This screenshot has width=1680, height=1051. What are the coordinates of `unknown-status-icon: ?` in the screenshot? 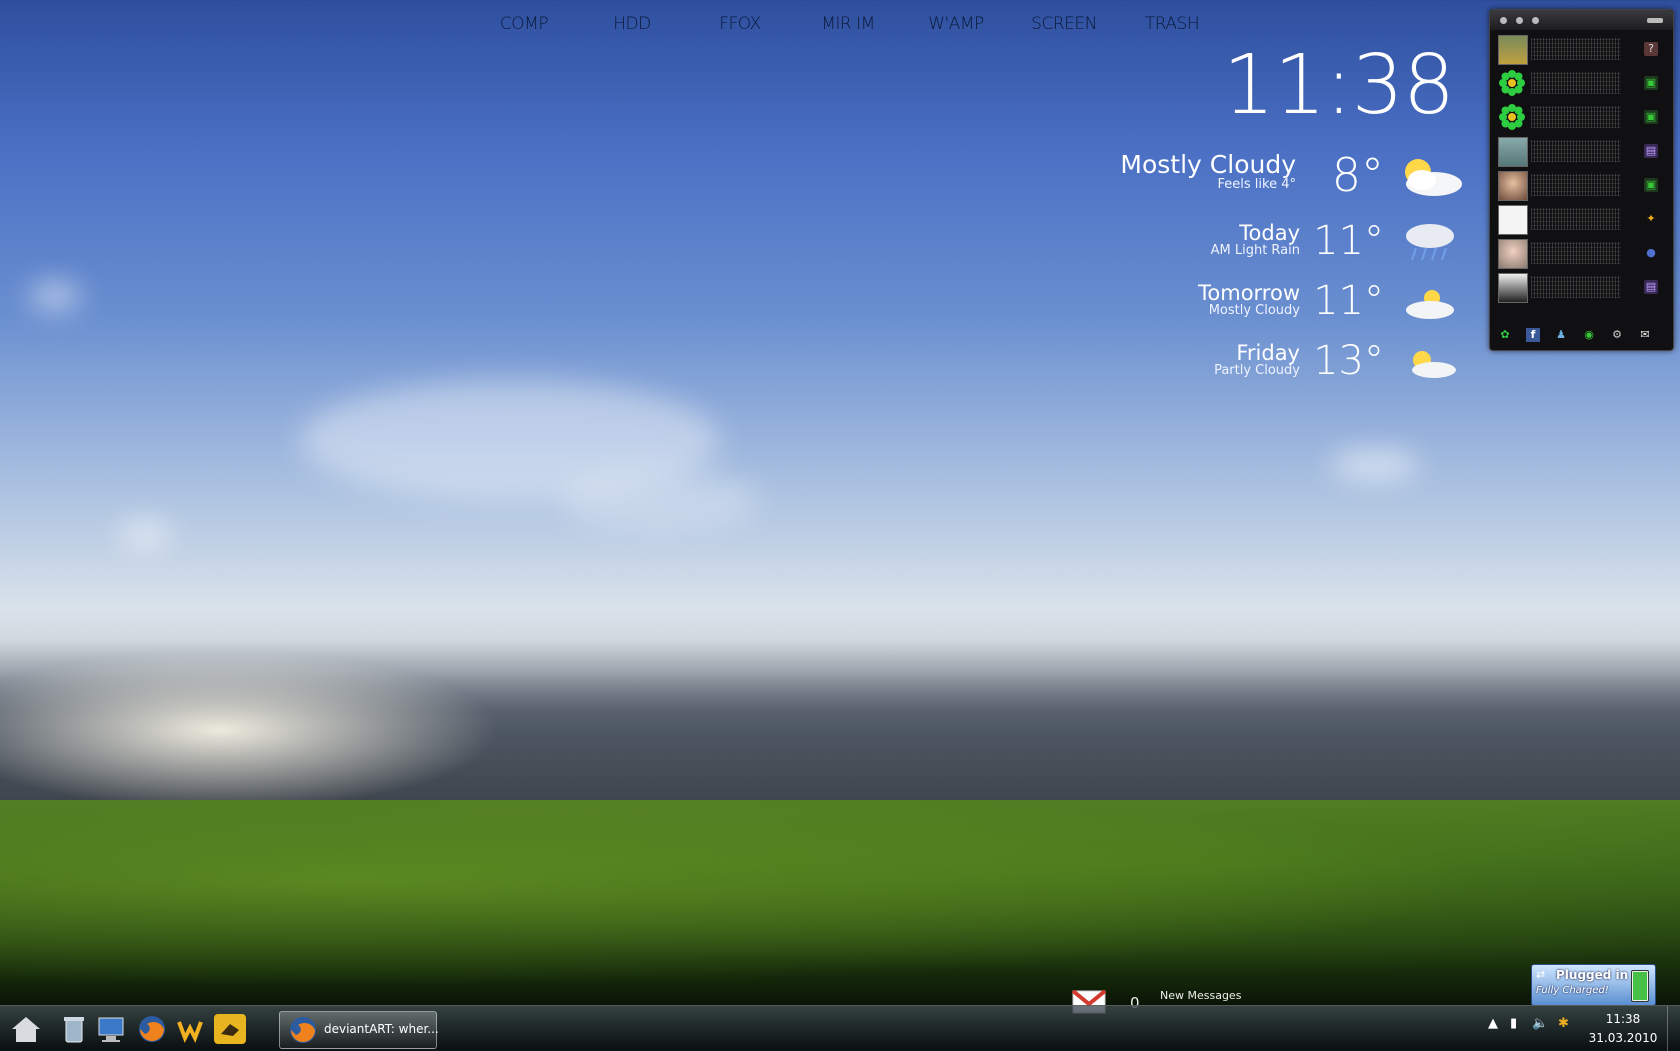 It's located at (1651, 49).